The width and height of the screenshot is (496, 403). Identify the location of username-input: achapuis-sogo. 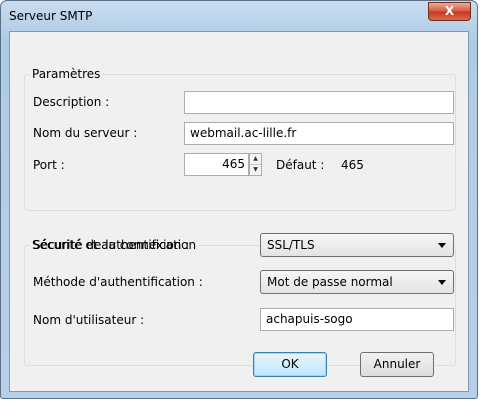
(357, 319).